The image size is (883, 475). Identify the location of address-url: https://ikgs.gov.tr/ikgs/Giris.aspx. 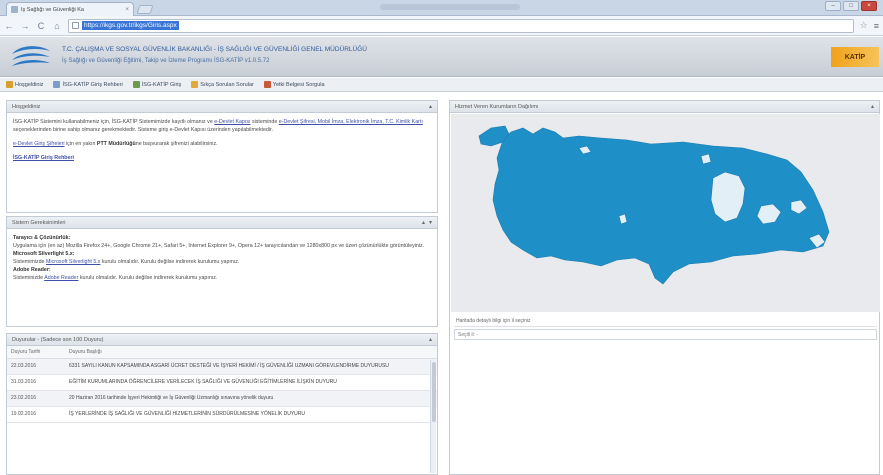
(130, 25).